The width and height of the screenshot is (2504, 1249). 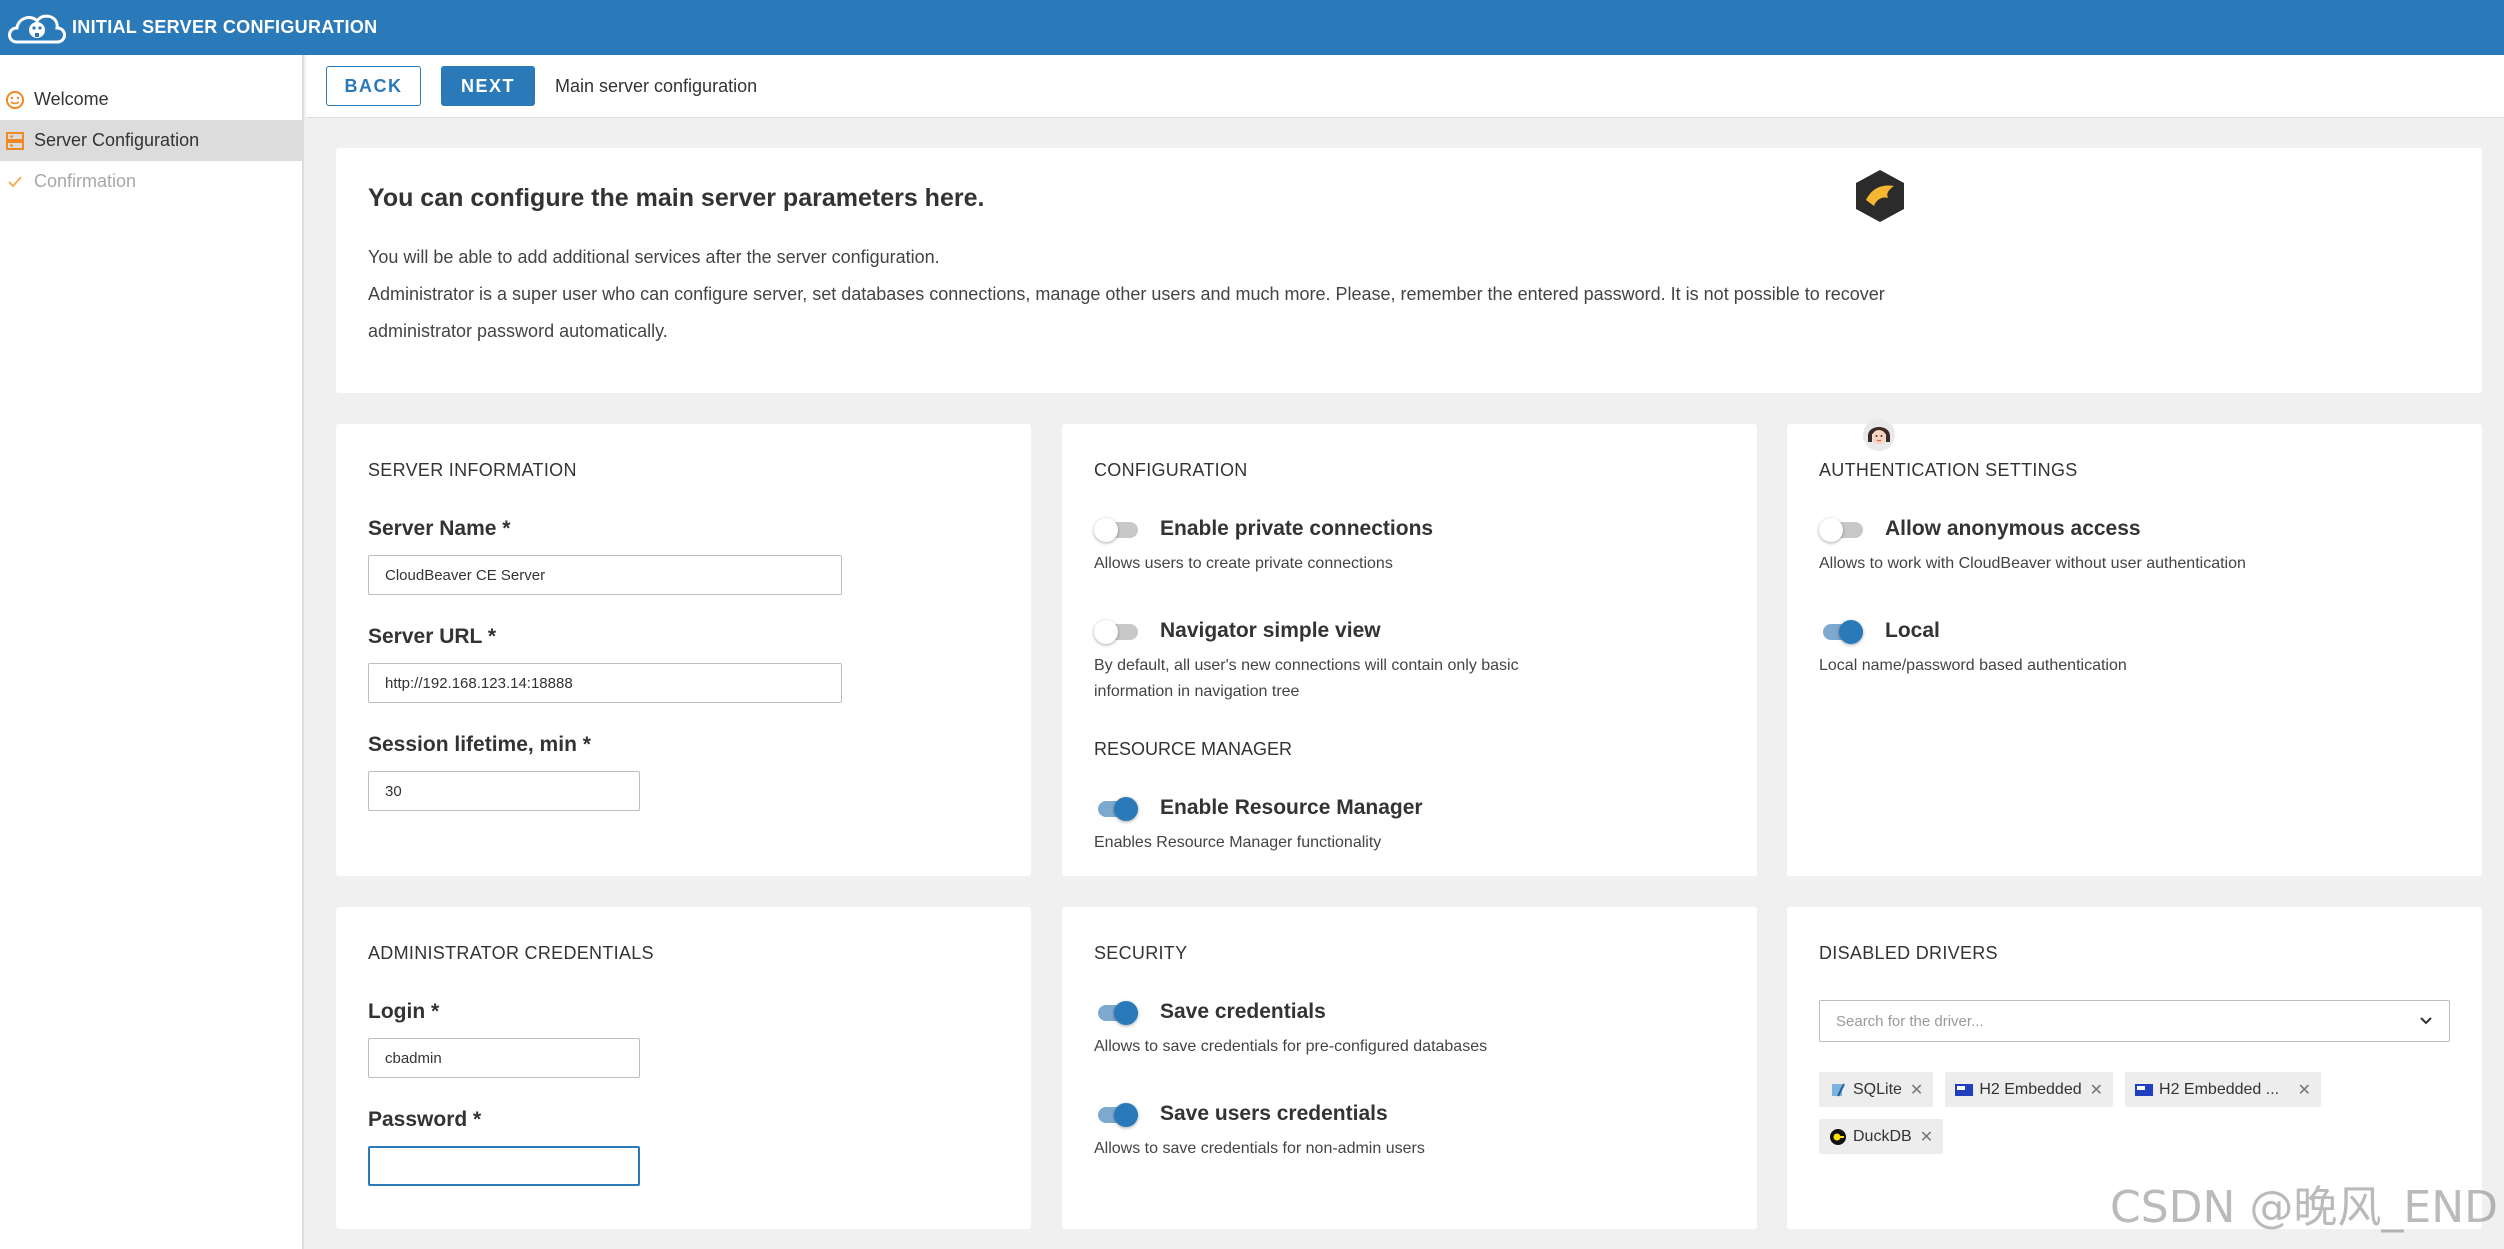 I want to click on driver-chip-label: SQLite, so click(x=1877, y=1089).